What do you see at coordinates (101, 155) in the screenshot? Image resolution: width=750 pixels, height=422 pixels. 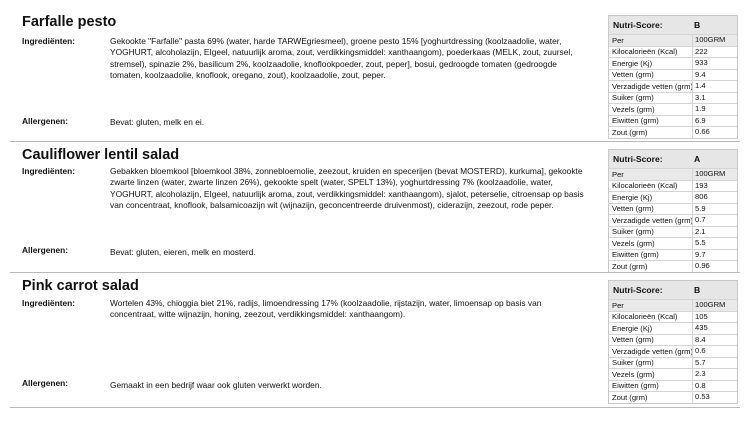 I see `product-title: Cauliflower lentil salad` at bounding box center [101, 155].